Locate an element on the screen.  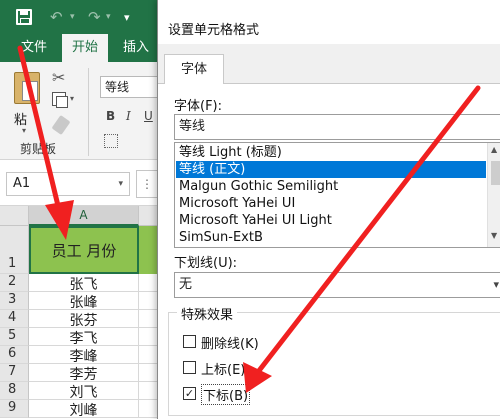
undo-dropdown-icon: ▾ is located at coordinates (72, 17).